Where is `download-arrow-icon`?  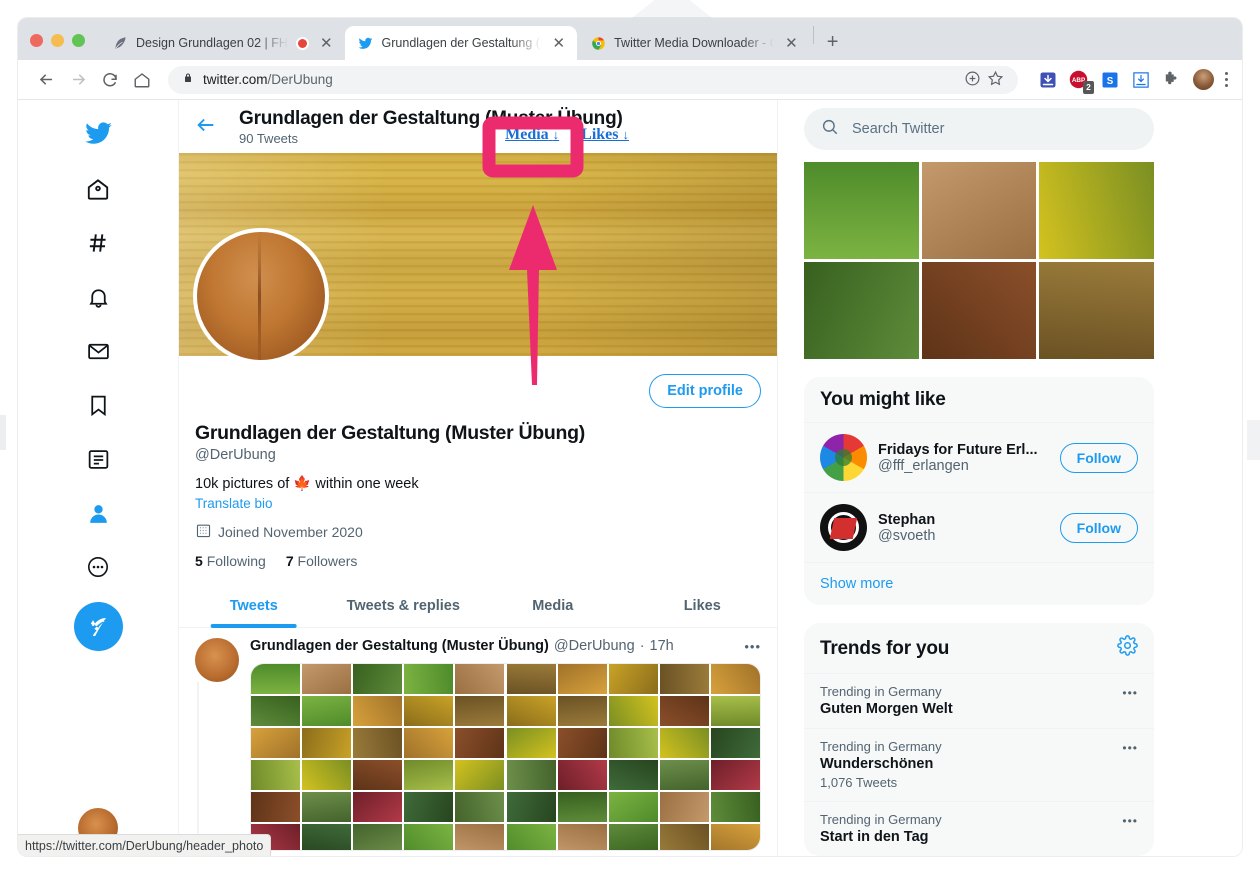 download-arrow-icon is located at coordinates (1048, 80).